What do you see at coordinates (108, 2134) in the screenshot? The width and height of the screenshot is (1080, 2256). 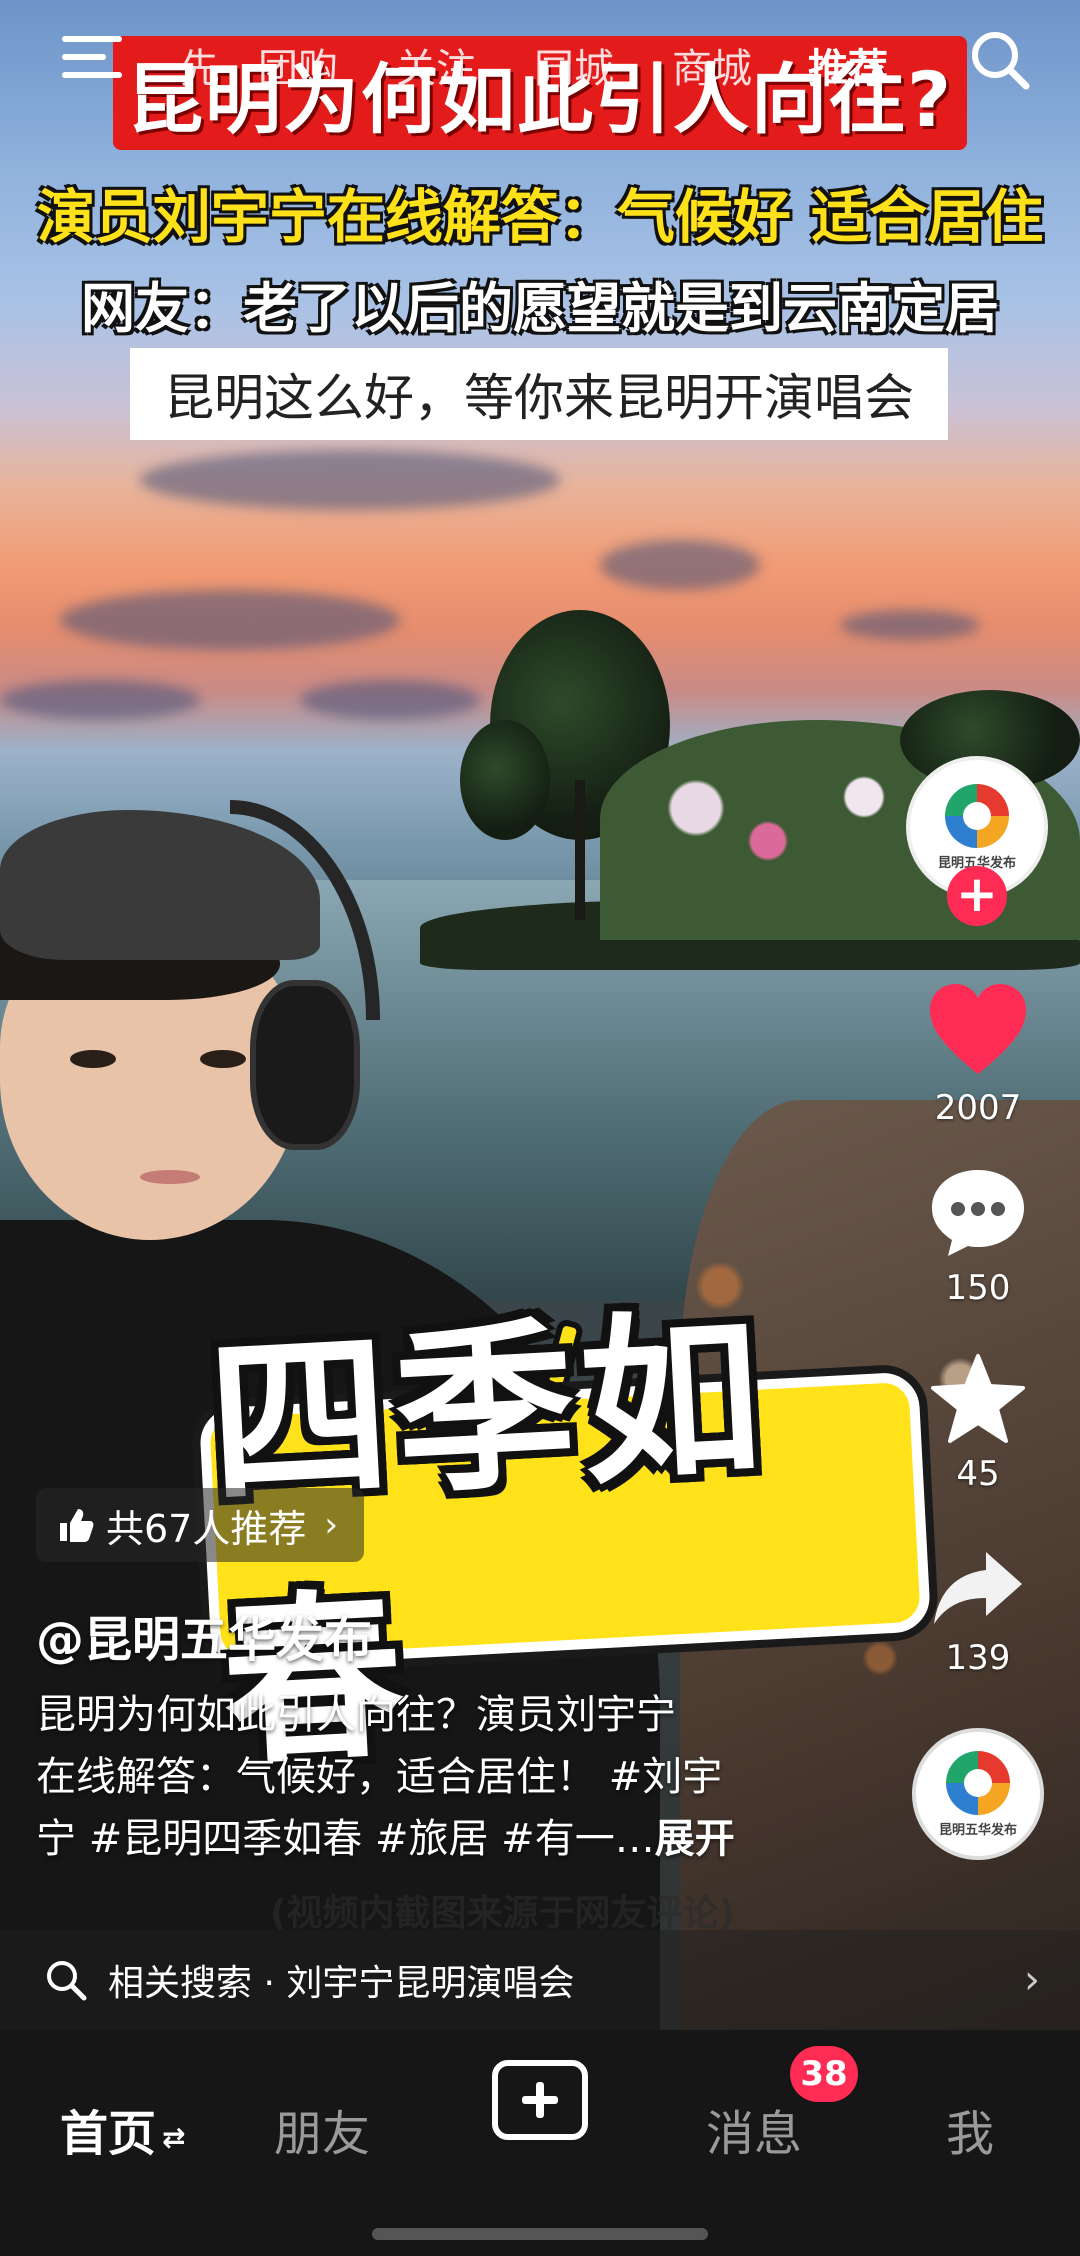 I see `tab-home-label: 首页` at bounding box center [108, 2134].